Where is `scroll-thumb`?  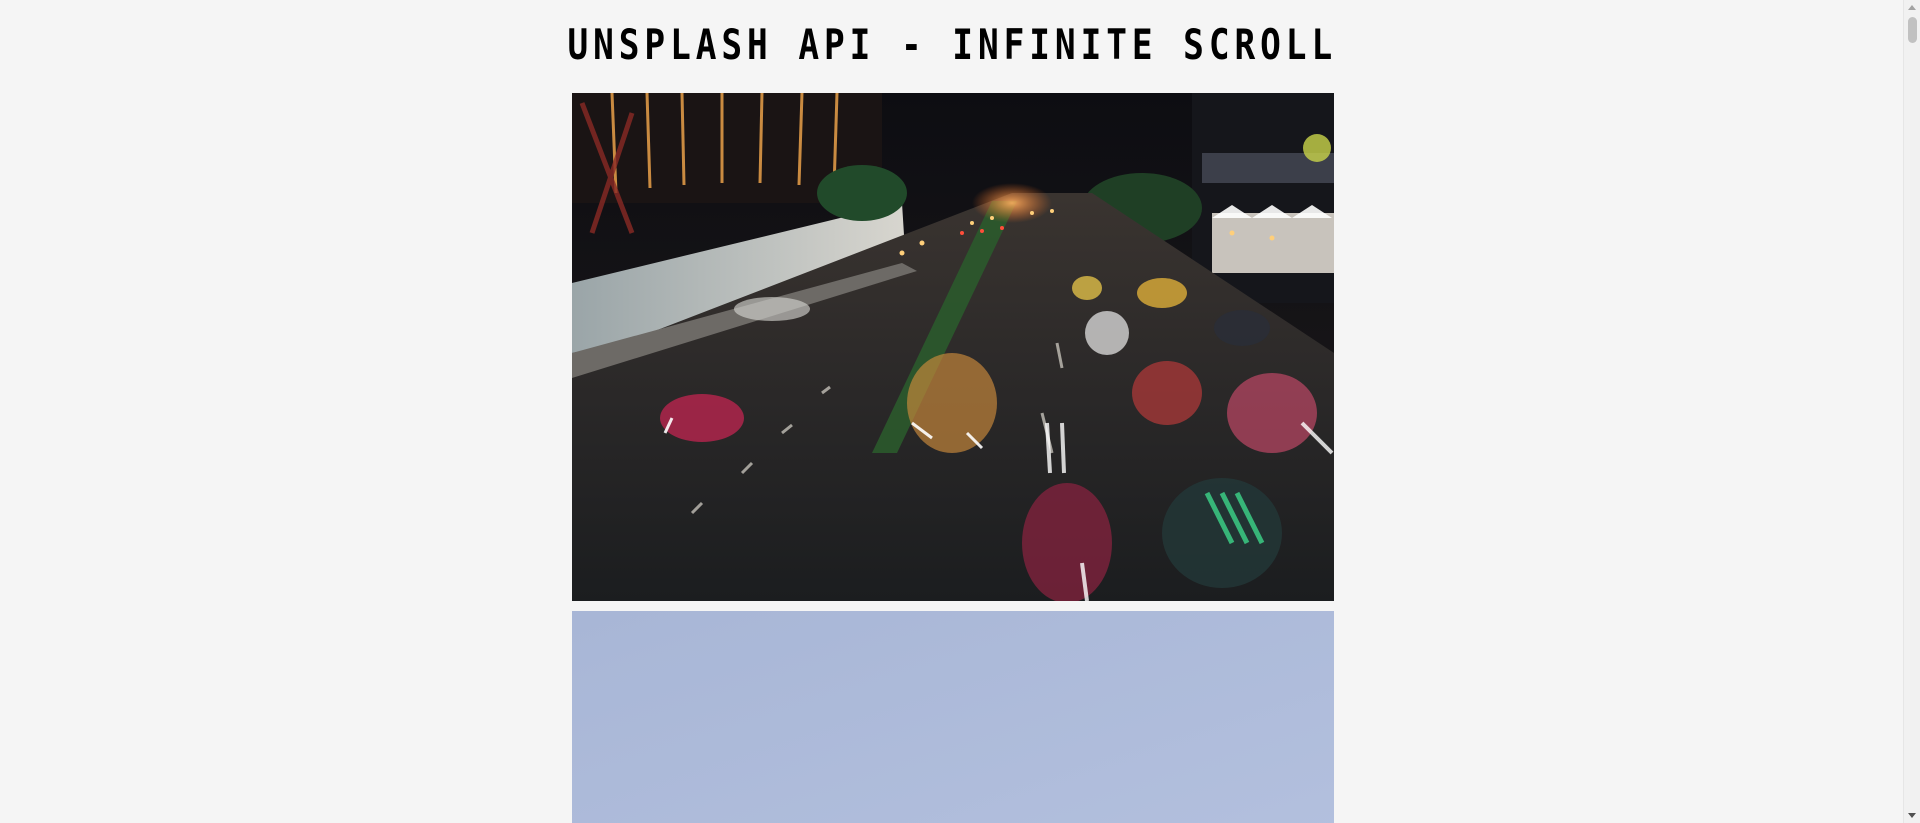 scroll-thumb is located at coordinates (1912, 30).